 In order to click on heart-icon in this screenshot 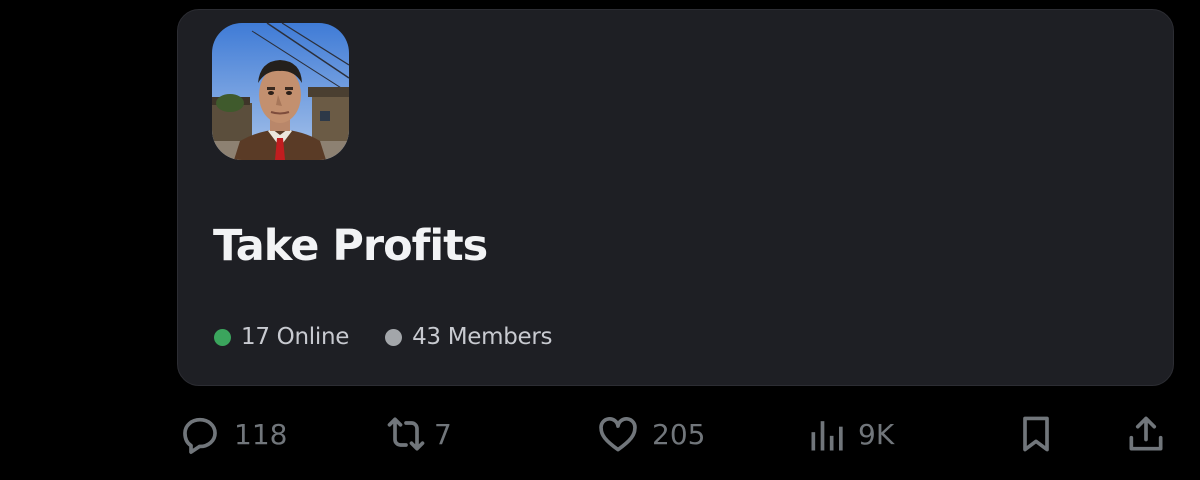, I will do `click(618, 434)`.